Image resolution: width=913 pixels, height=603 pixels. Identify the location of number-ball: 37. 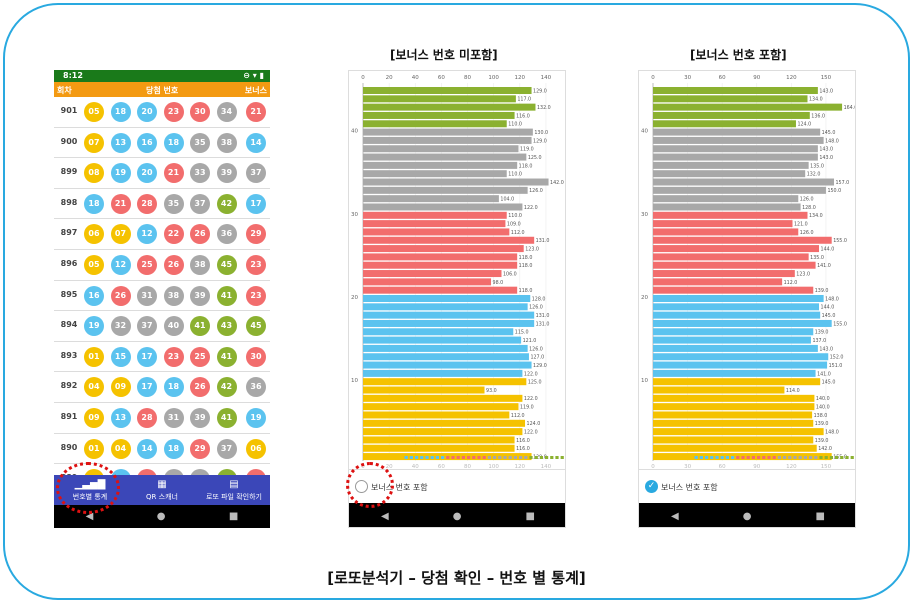
(200, 203).